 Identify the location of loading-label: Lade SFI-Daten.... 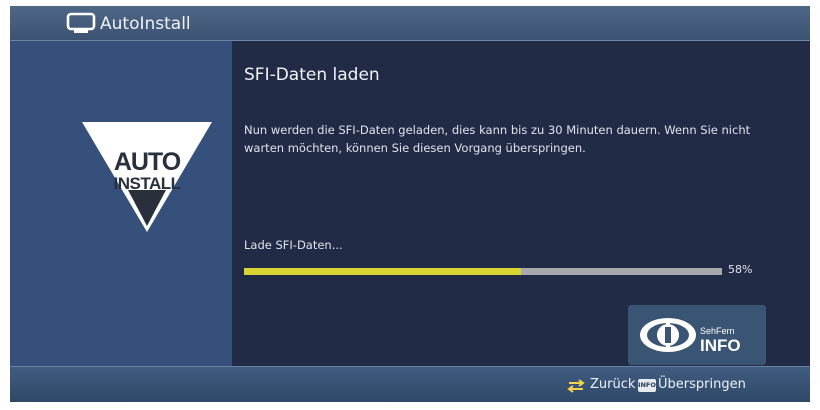
(293, 245).